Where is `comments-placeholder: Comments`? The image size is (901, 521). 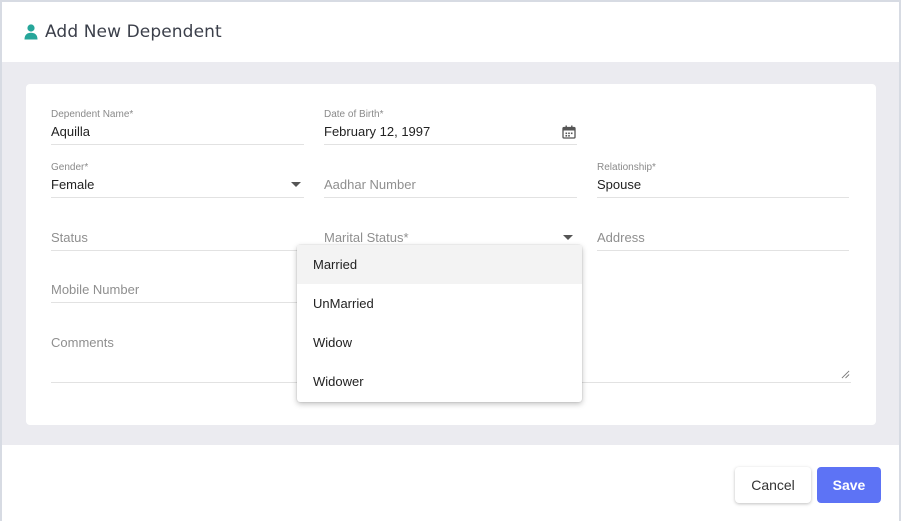
comments-placeholder: Comments is located at coordinates (82, 342).